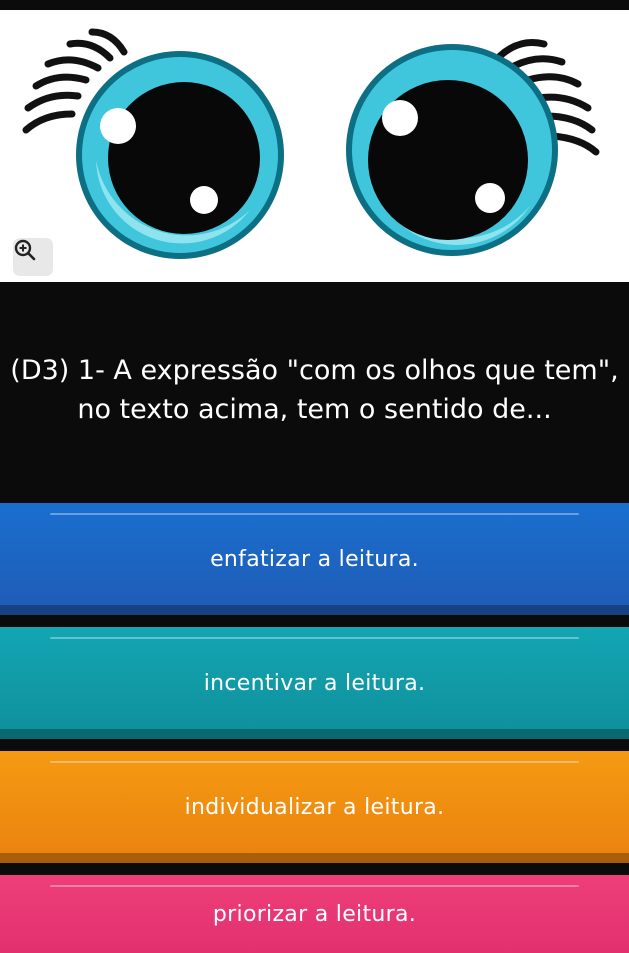 Image resolution: width=629 pixels, height=953 pixels. I want to click on answer-option-1: enfatizar a leitura., so click(314, 559).